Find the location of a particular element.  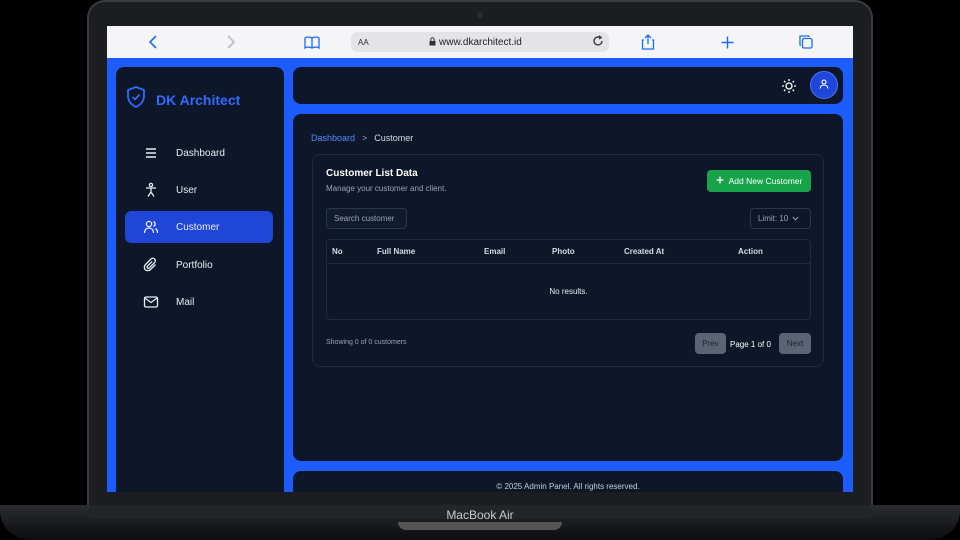

sidebar-item-label: Dashboard is located at coordinates (200, 153).